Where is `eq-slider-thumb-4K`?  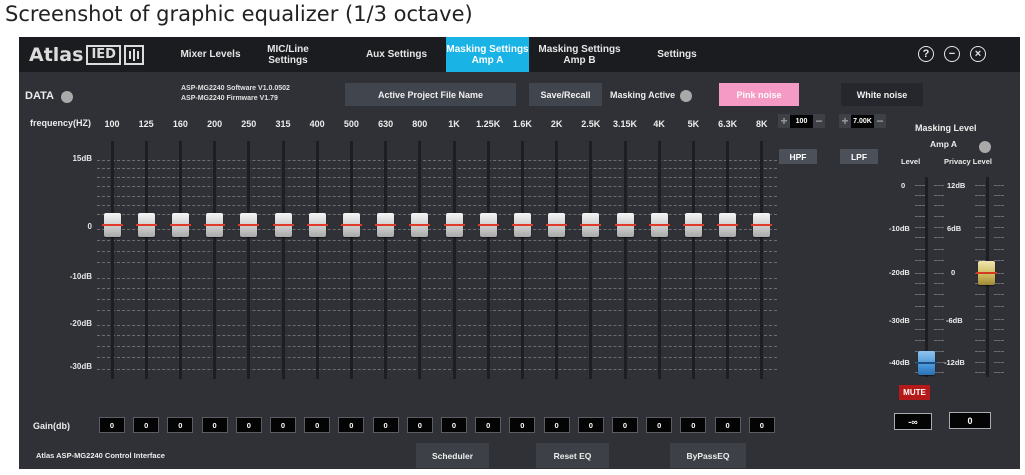
eq-slider-thumb-4K is located at coordinates (659, 225).